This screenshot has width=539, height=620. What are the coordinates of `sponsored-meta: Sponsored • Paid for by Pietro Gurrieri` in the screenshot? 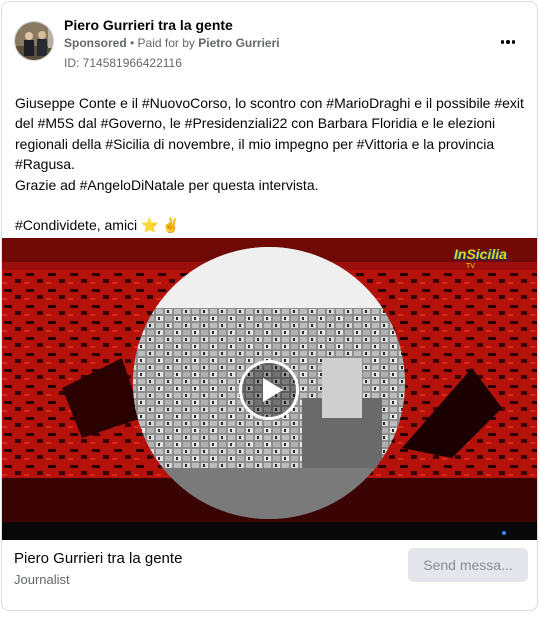 It's located at (172, 43).